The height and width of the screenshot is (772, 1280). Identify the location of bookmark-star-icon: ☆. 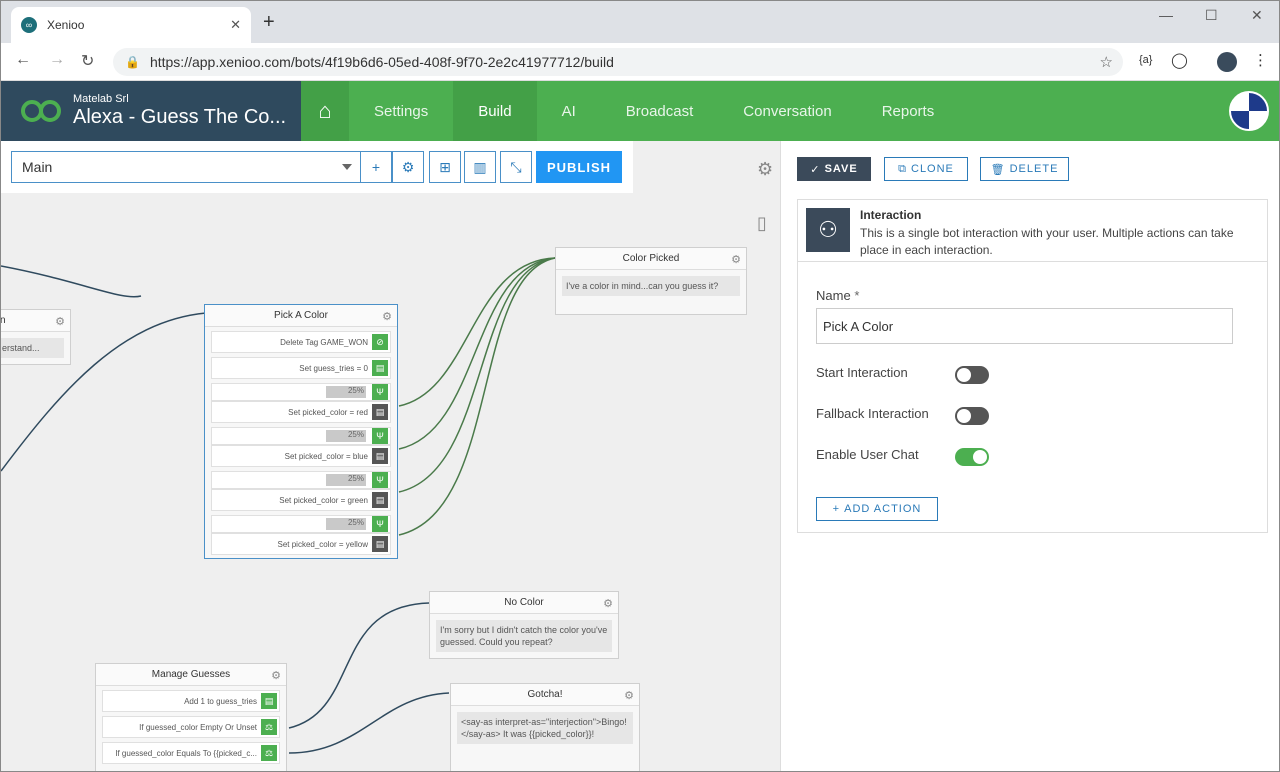
(1106, 62).